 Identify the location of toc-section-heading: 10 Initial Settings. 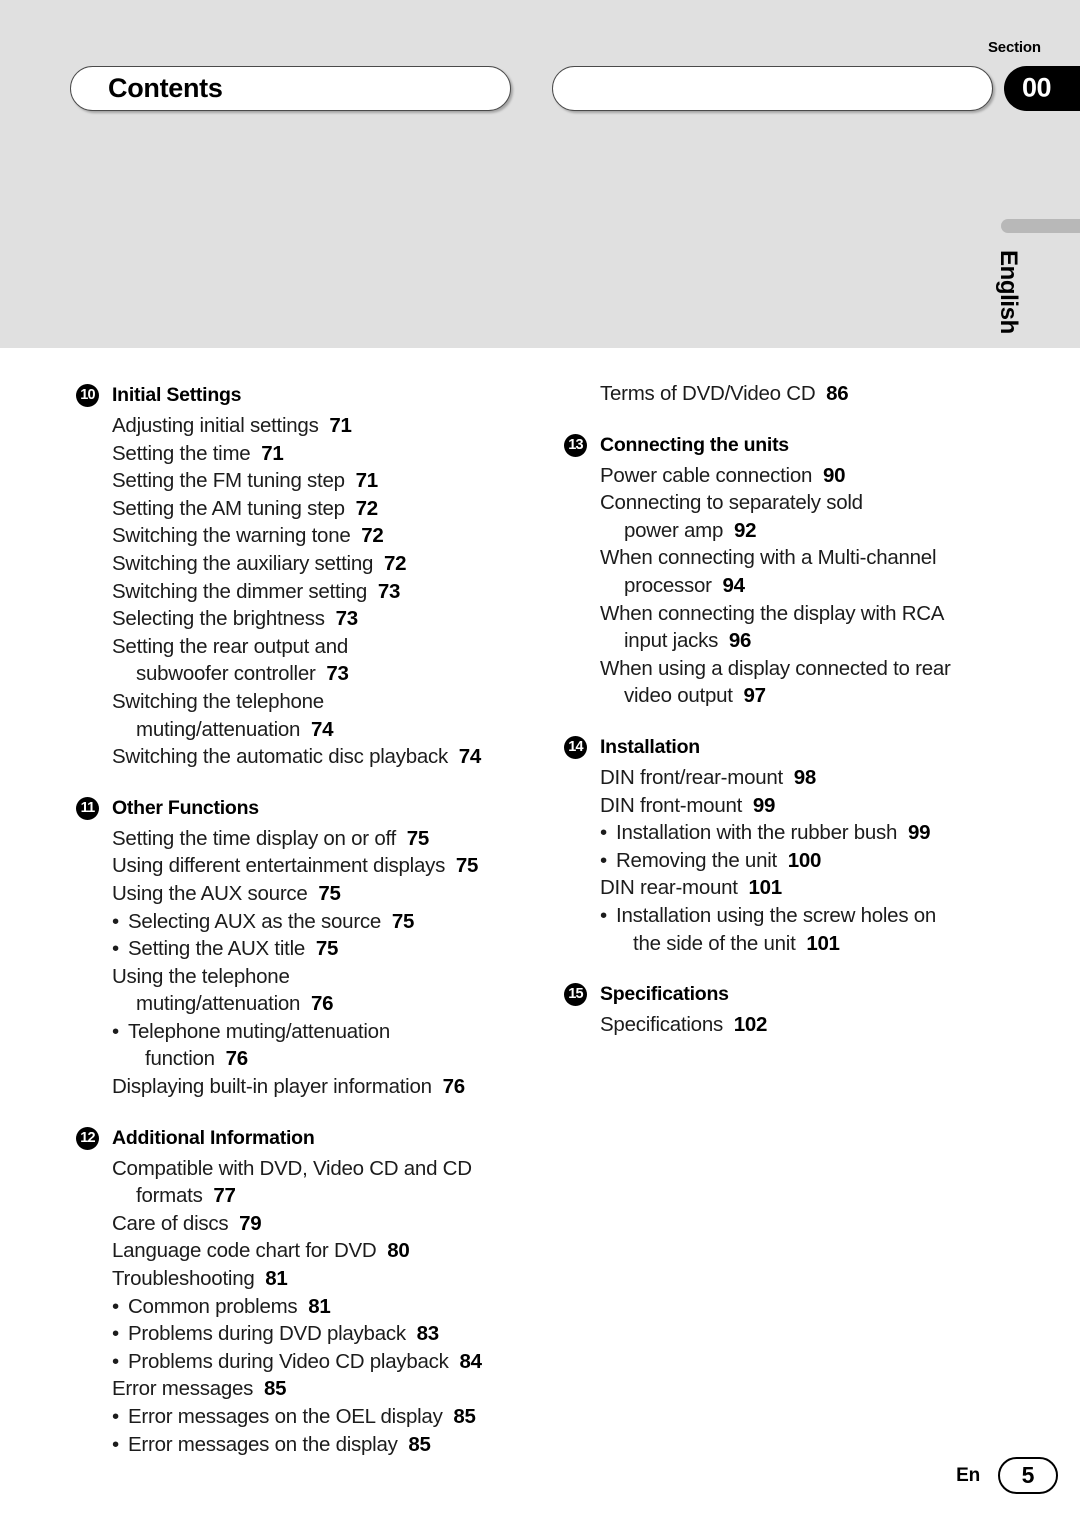
(306, 395).